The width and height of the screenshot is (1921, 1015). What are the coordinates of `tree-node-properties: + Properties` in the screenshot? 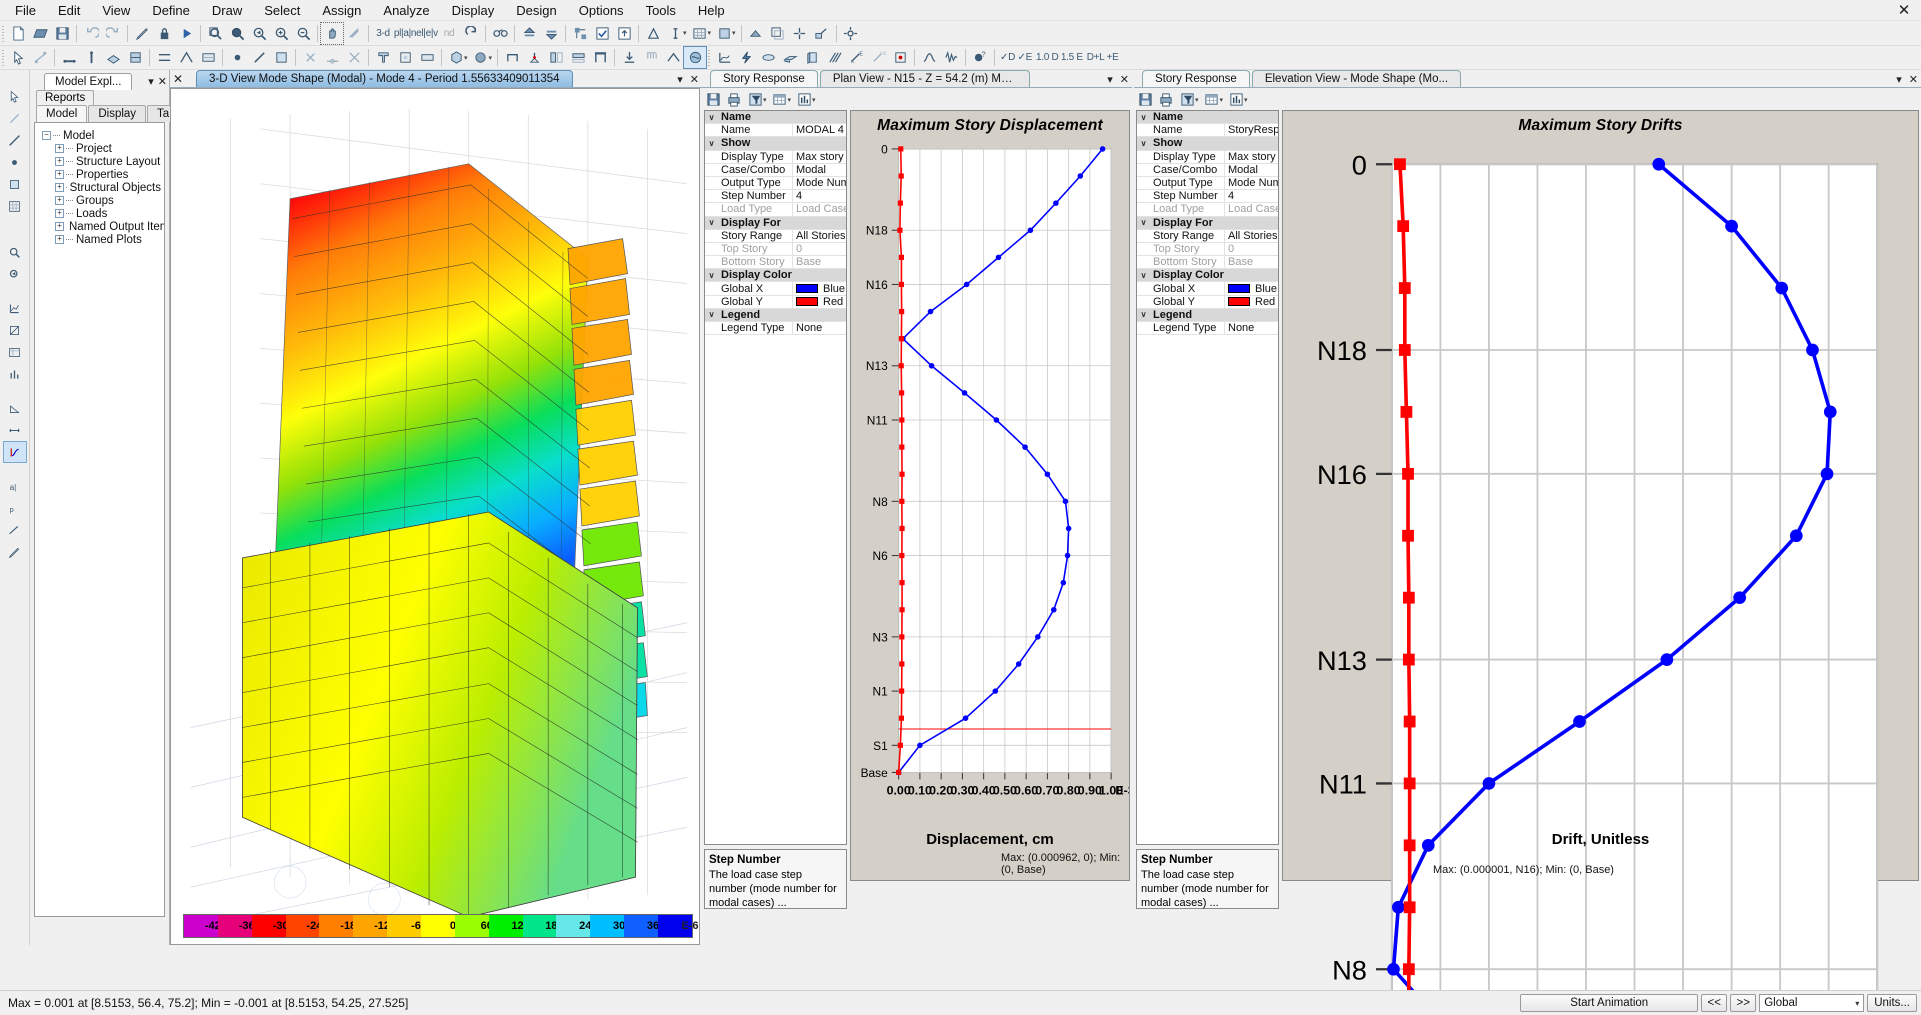 It's located at (99, 174).